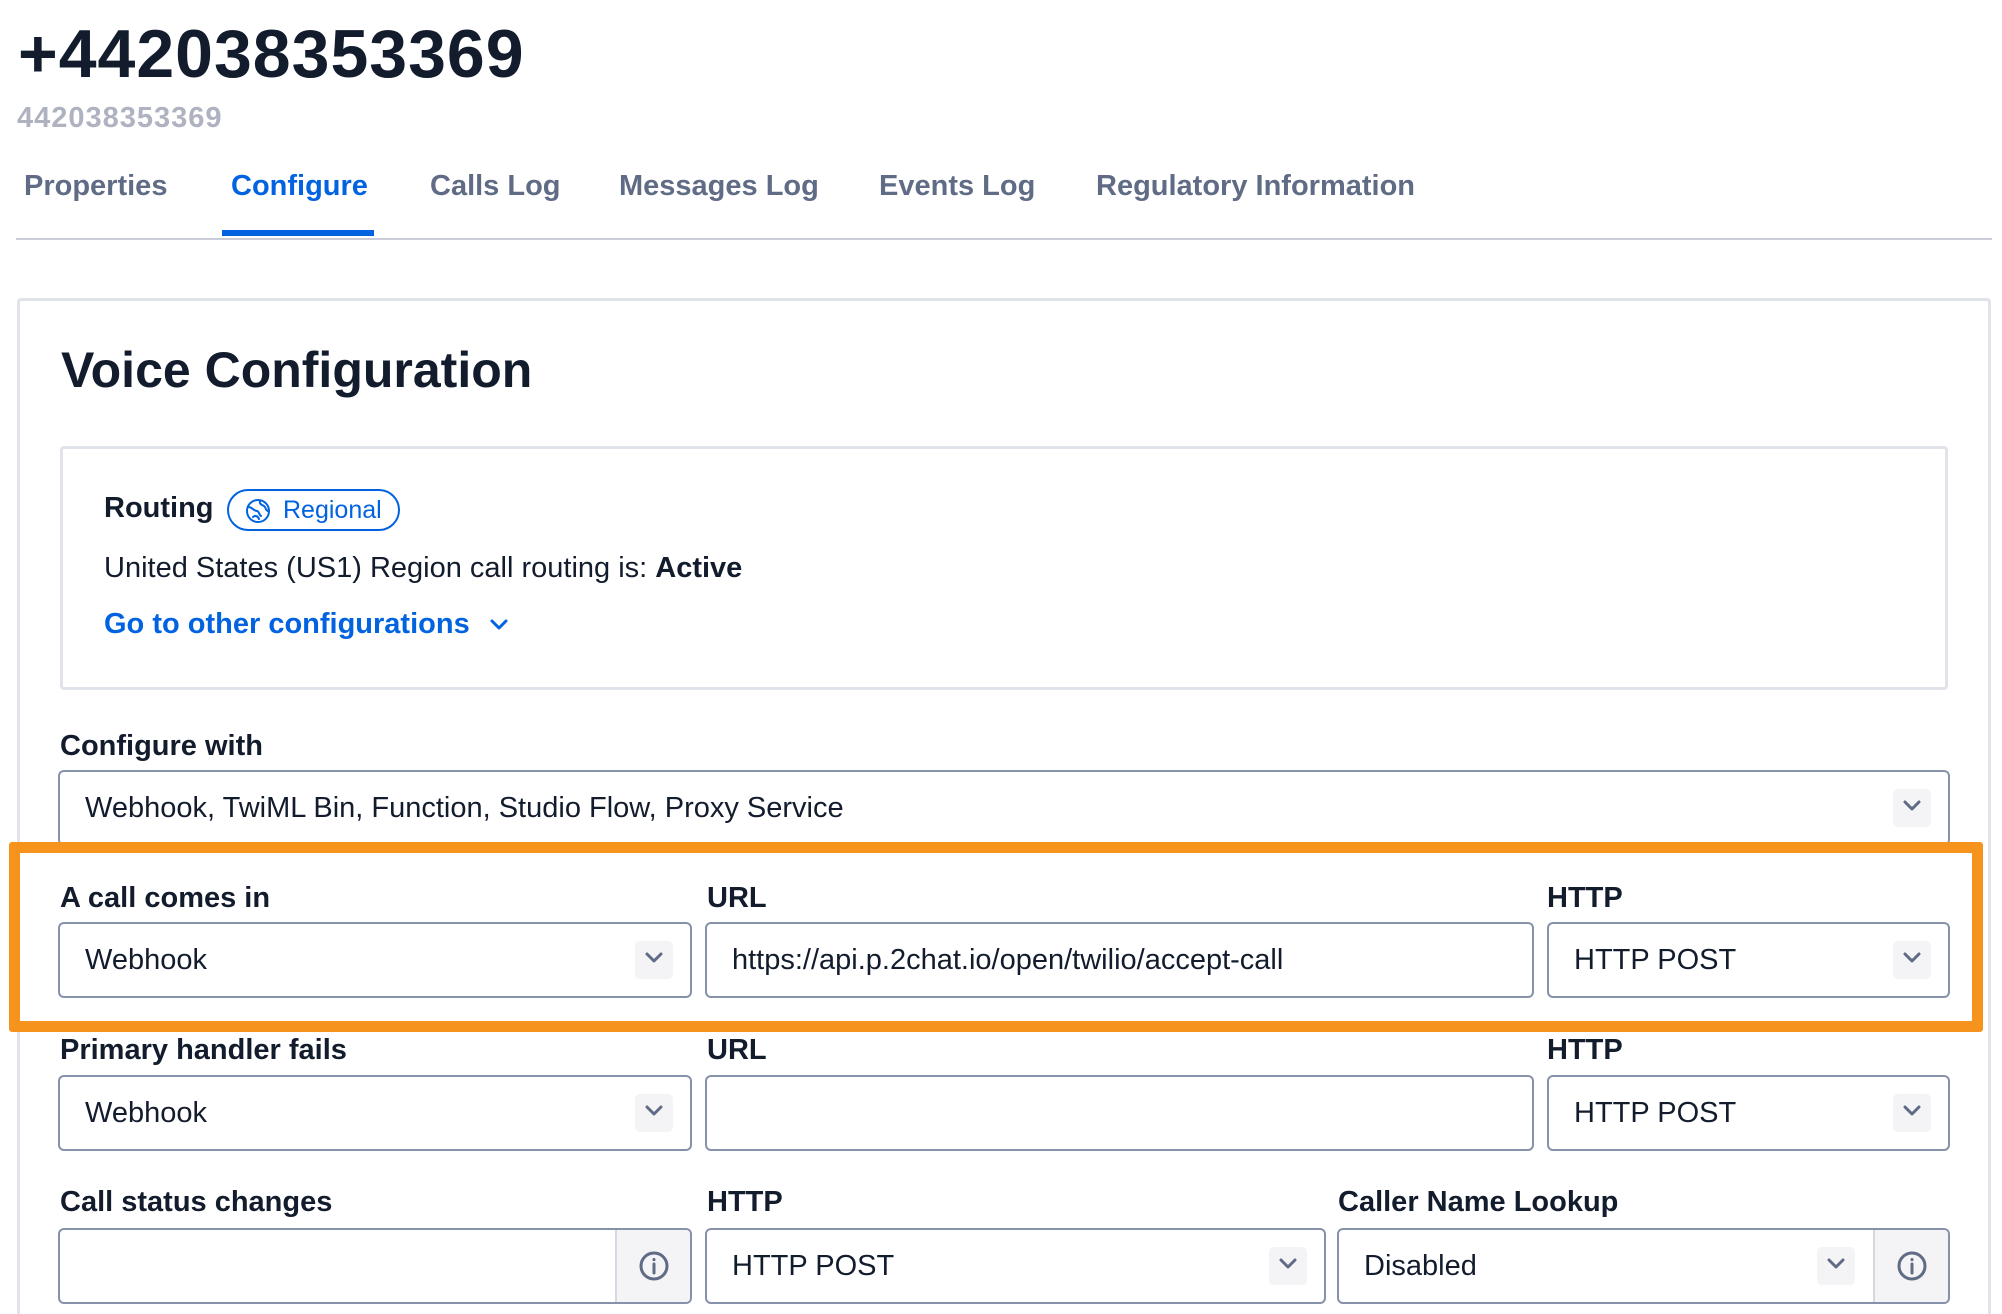 This screenshot has height=1314, width=2002. What do you see at coordinates (719, 186) in the screenshot?
I see `tab-messages-log: Messages Log` at bounding box center [719, 186].